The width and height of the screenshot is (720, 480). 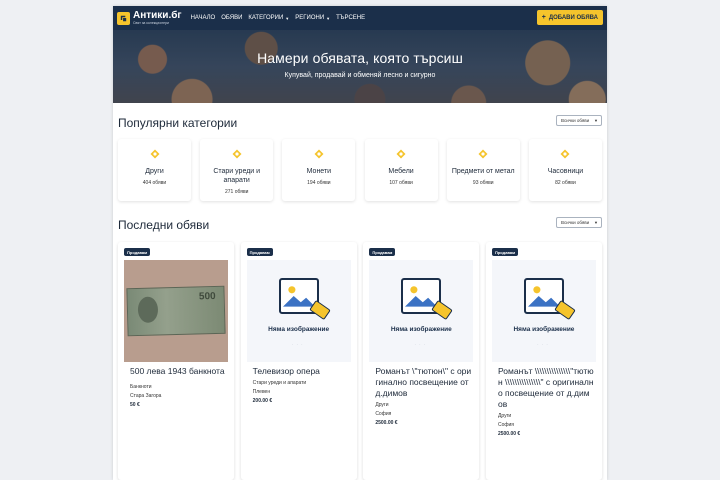 What do you see at coordinates (569, 17) in the screenshot?
I see `add-listing-button: + ДОБАВИ ОБЯВА` at bounding box center [569, 17].